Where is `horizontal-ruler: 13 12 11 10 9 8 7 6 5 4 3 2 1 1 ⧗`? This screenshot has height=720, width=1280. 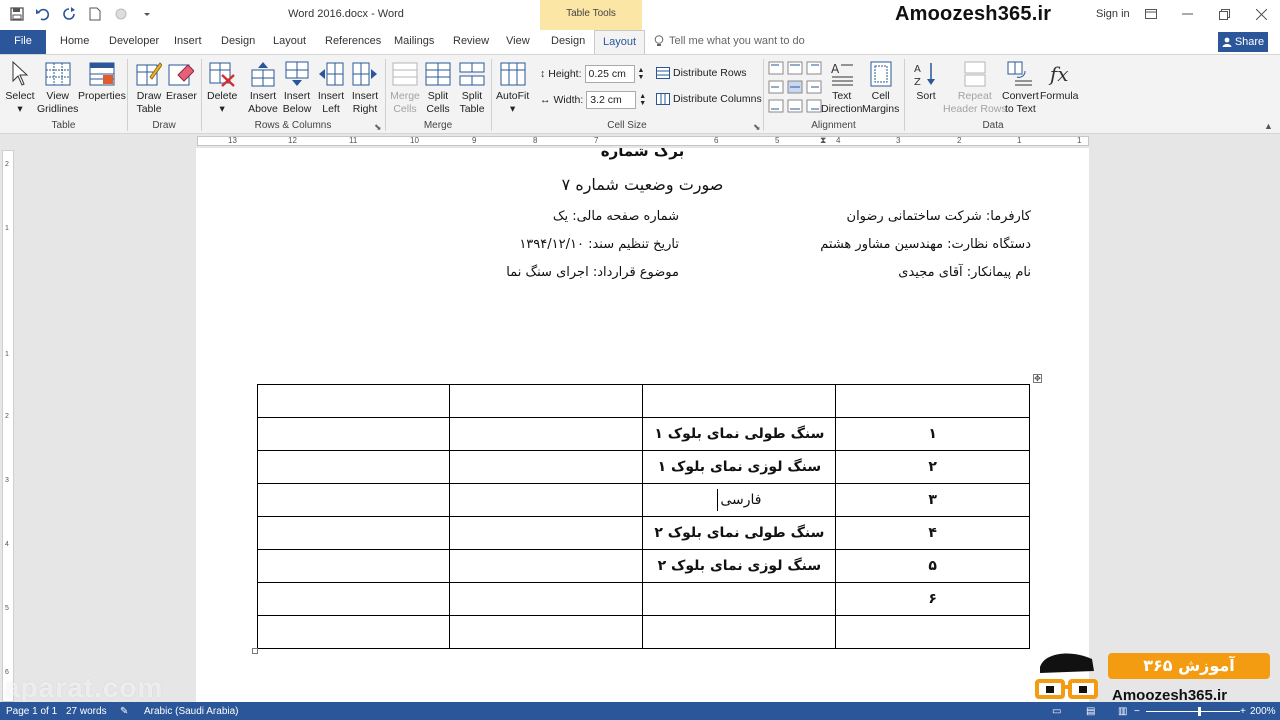
horizontal-ruler: 13 12 11 10 9 8 7 6 5 4 3 2 1 1 ⧗ is located at coordinates (640, 141).